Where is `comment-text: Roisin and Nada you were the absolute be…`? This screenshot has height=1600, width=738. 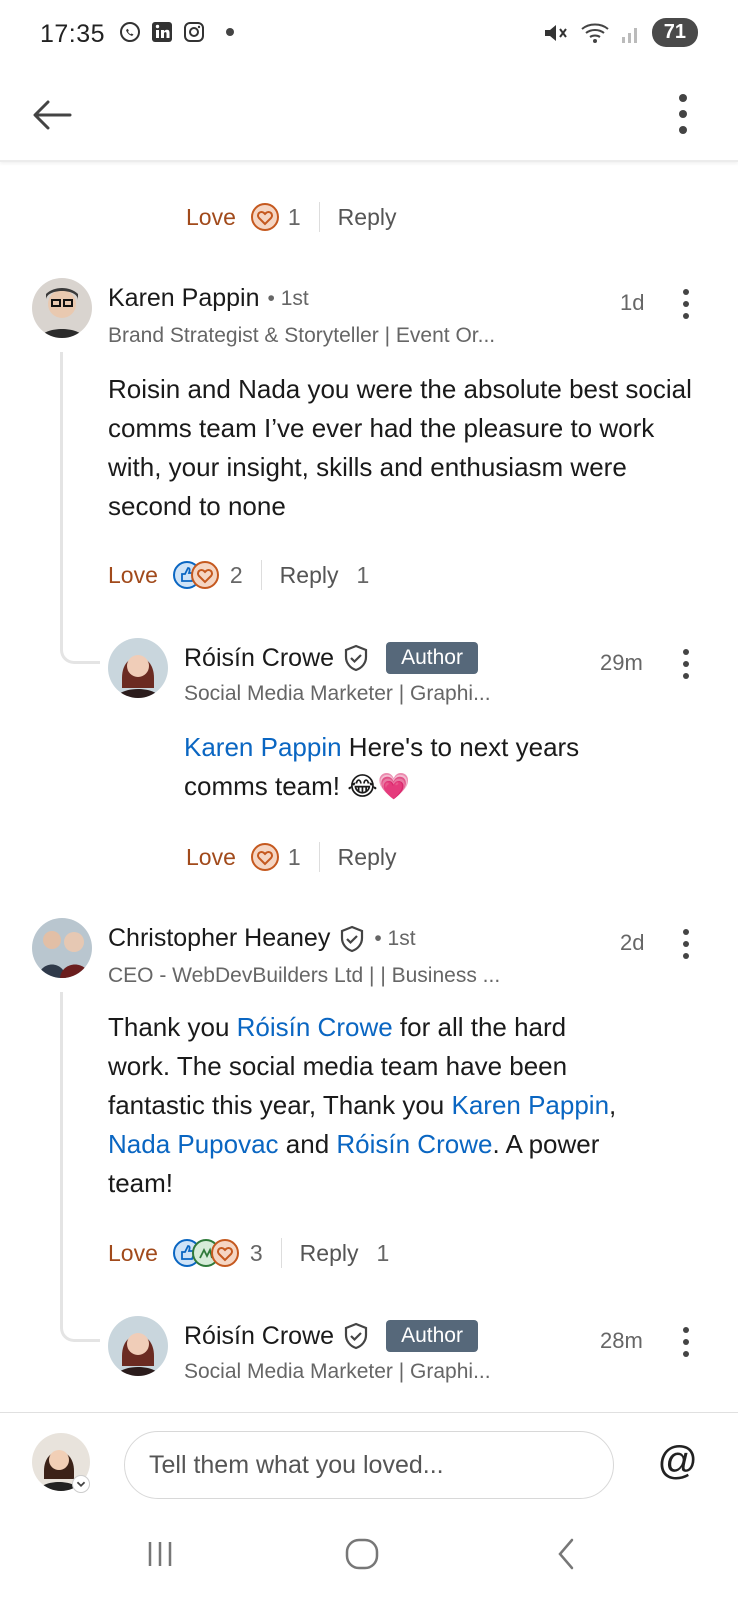
comment-text: Roisin and Nada you were the absolute be… is located at coordinates (400, 447).